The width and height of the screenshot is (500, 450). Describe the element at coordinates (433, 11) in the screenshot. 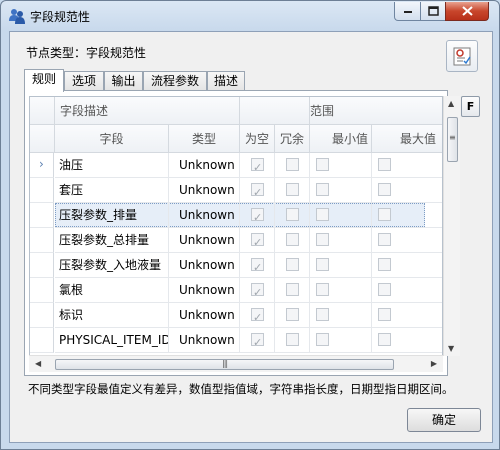

I see `maximize-button` at that location.